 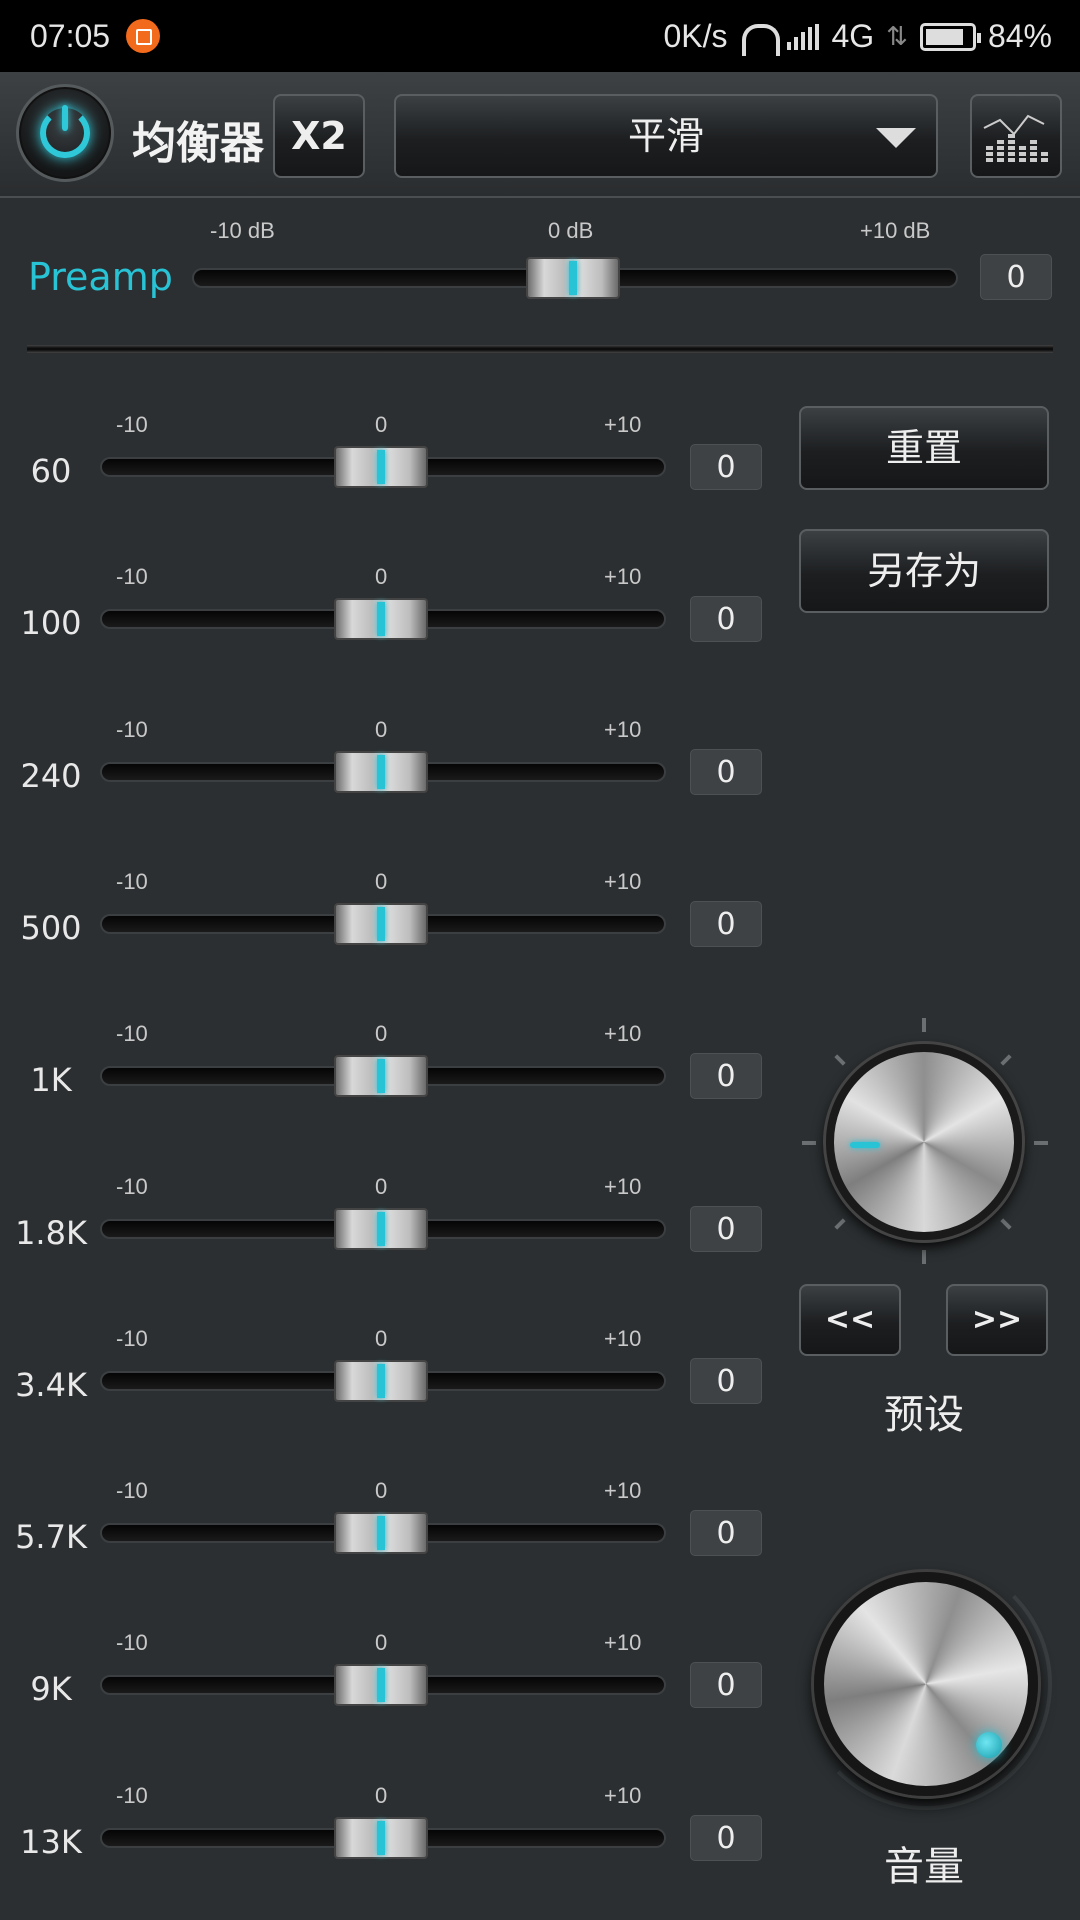 I want to click on x2-button: X2, so click(x=319, y=136).